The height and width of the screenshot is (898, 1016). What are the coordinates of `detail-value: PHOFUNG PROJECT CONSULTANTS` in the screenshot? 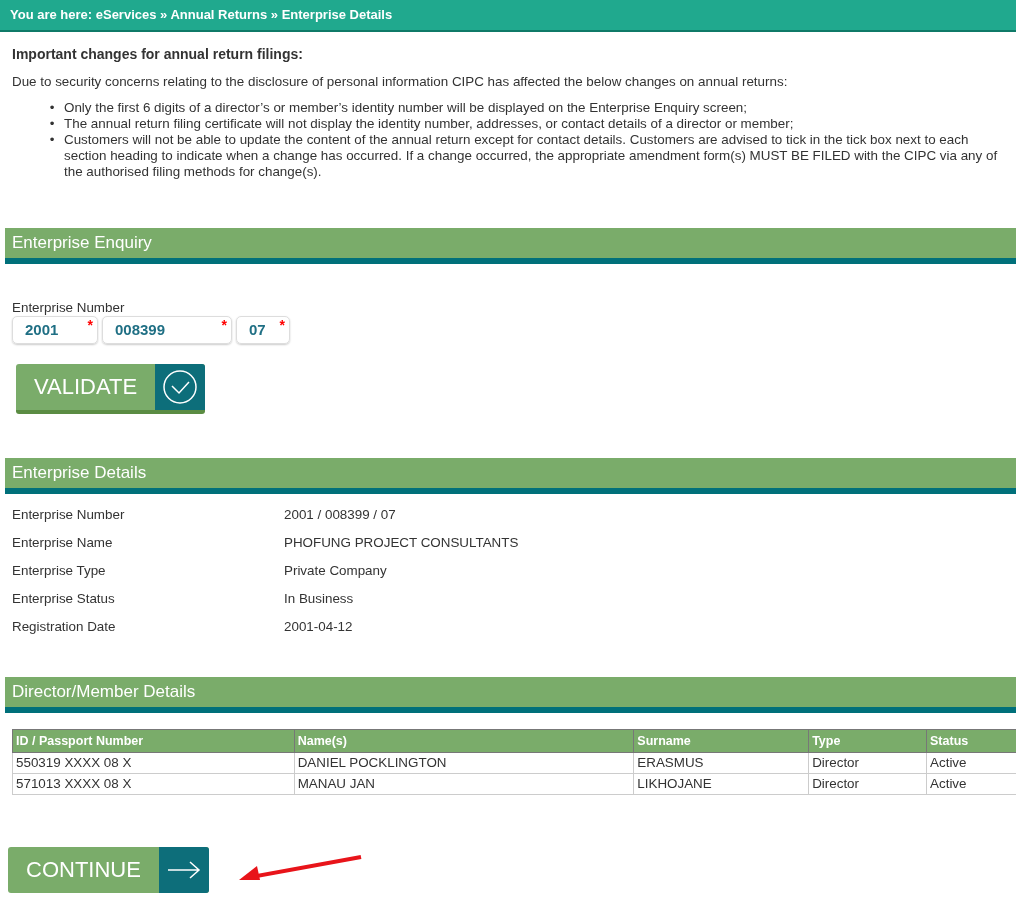 It's located at (401, 543).